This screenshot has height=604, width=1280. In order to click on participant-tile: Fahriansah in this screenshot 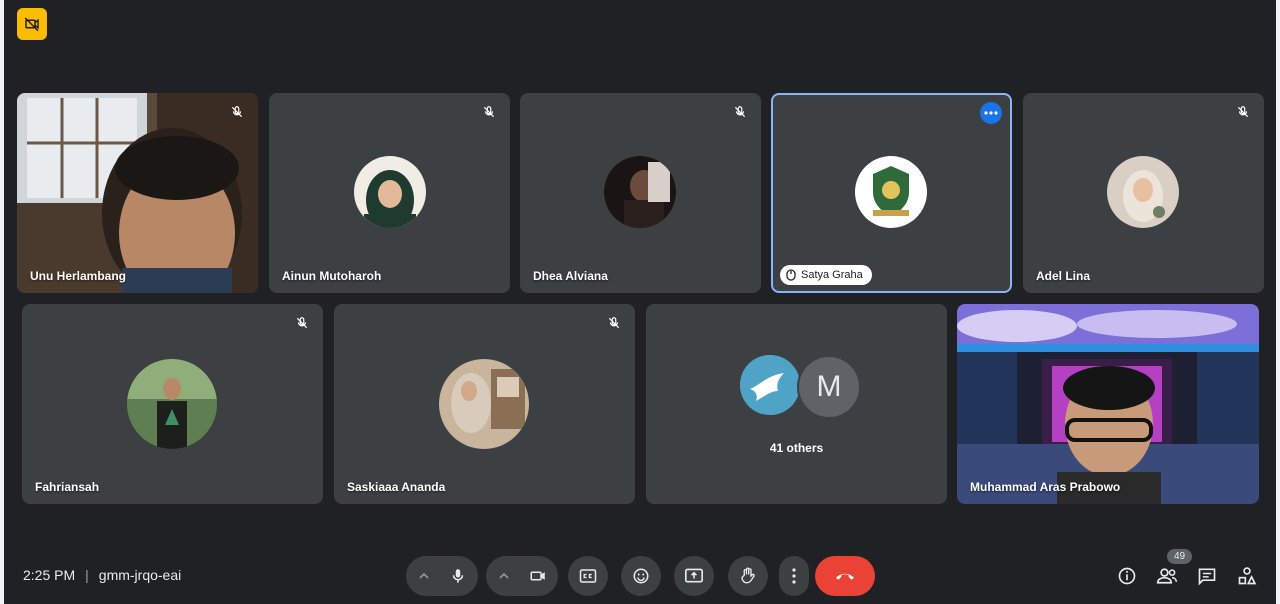, I will do `click(172, 404)`.